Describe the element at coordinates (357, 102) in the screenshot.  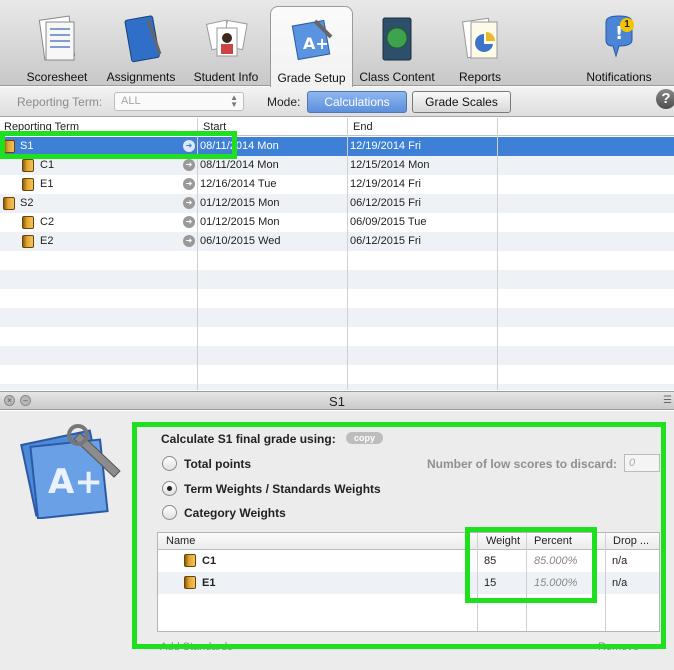
I see `calculations-mode-button: Calculations` at that location.